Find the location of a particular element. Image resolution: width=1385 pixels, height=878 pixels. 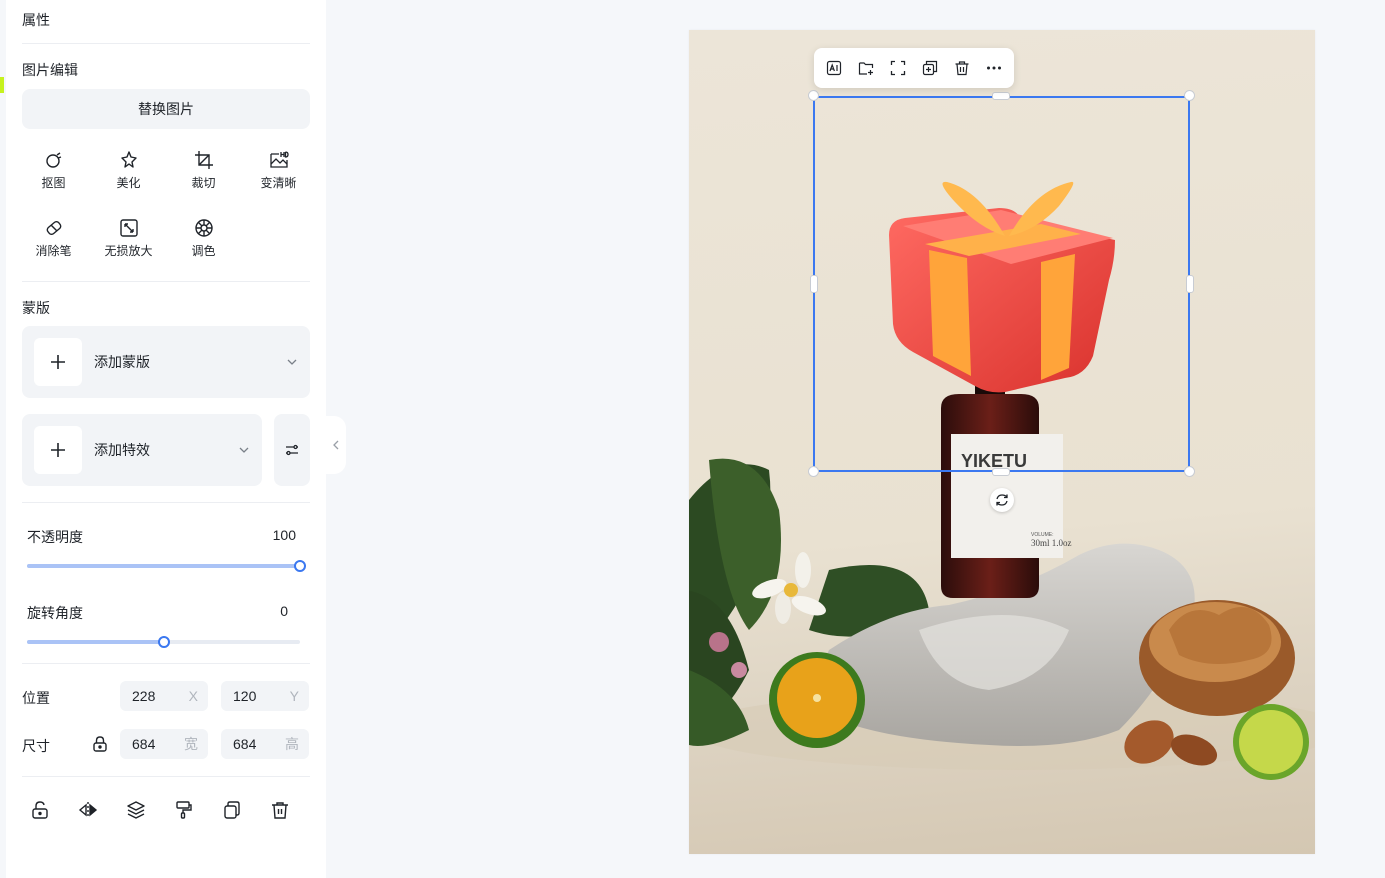

position-y-unit: Y is located at coordinates (294, 696).